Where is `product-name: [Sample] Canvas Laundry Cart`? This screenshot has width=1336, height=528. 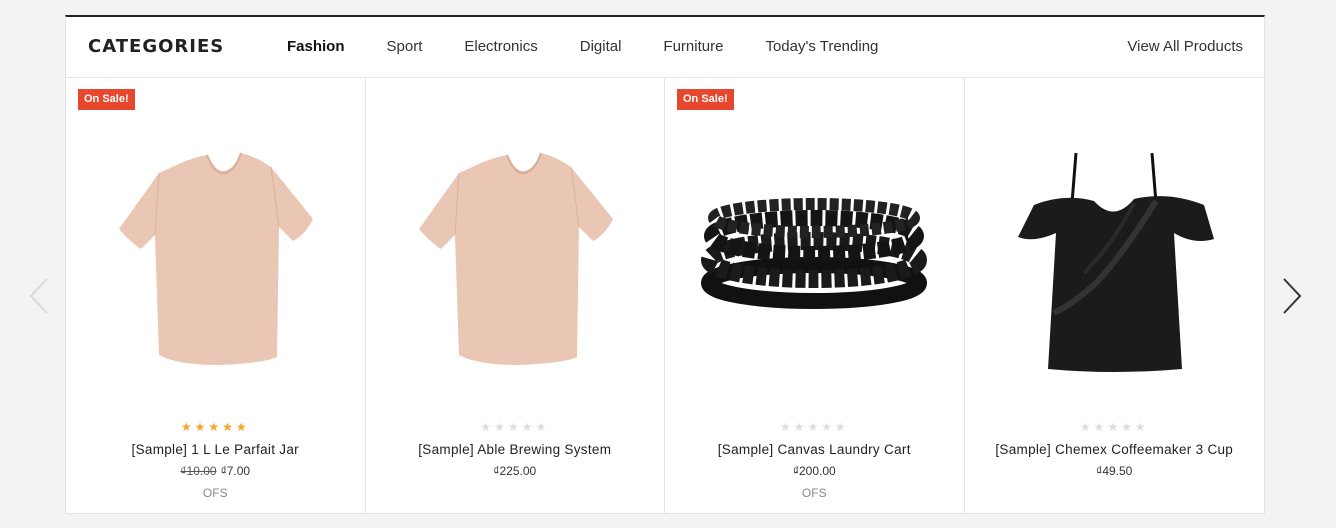 product-name: [Sample] Canvas Laundry Cart is located at coordinates (814, 449).